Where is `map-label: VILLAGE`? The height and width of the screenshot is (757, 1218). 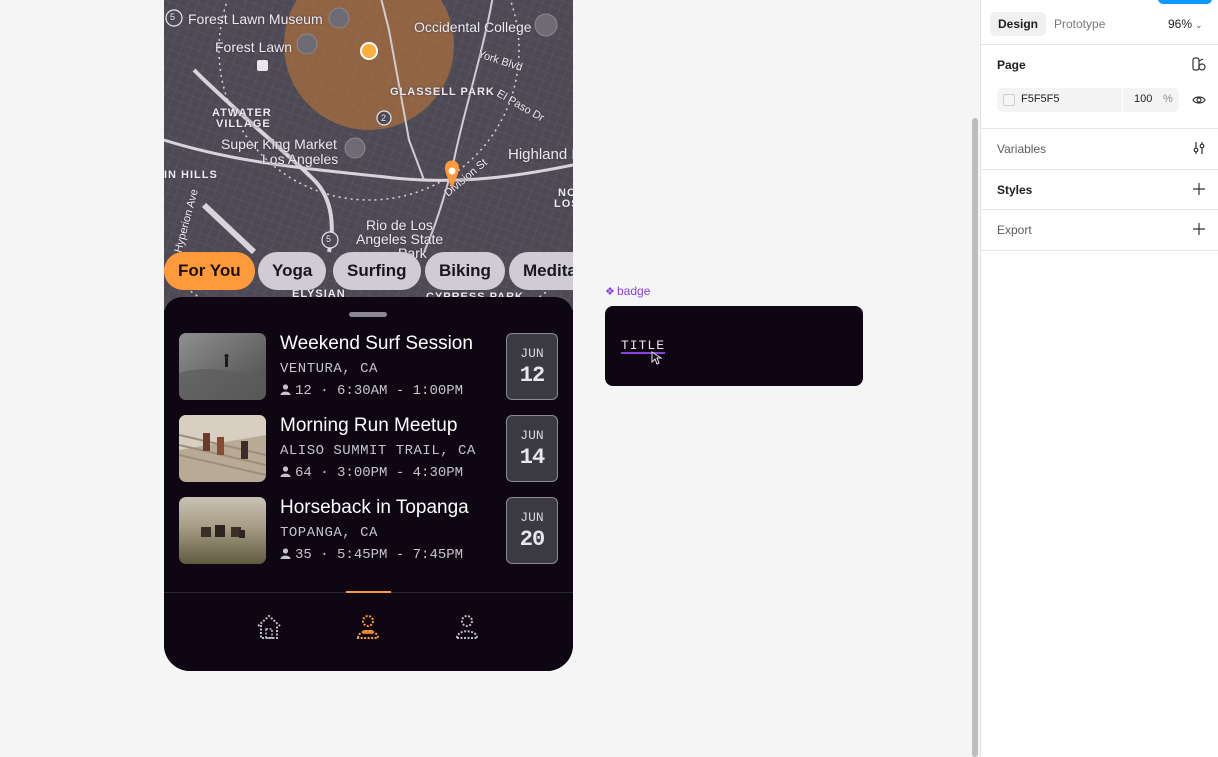
map-label: VILLAGE is located at coordinates (243, 124).